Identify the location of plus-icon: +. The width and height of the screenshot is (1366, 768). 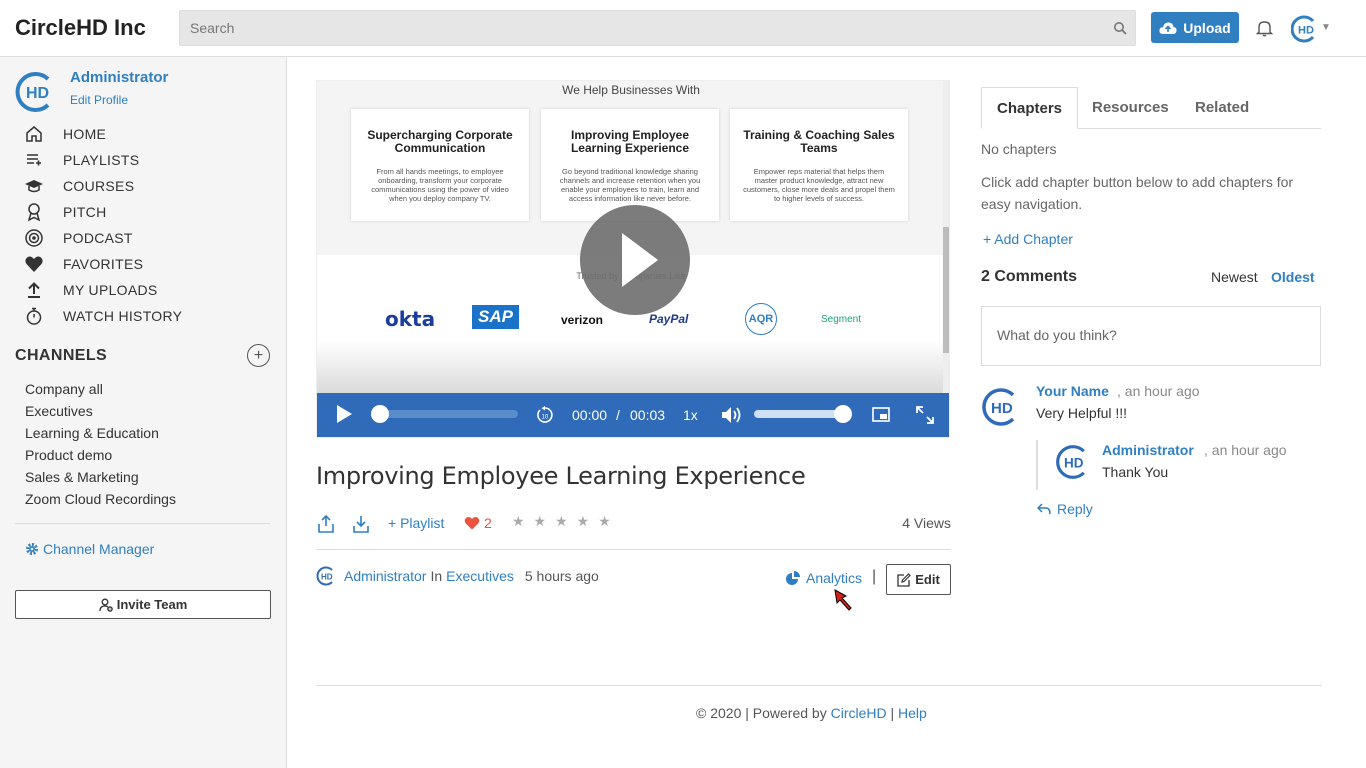
(258, 355).